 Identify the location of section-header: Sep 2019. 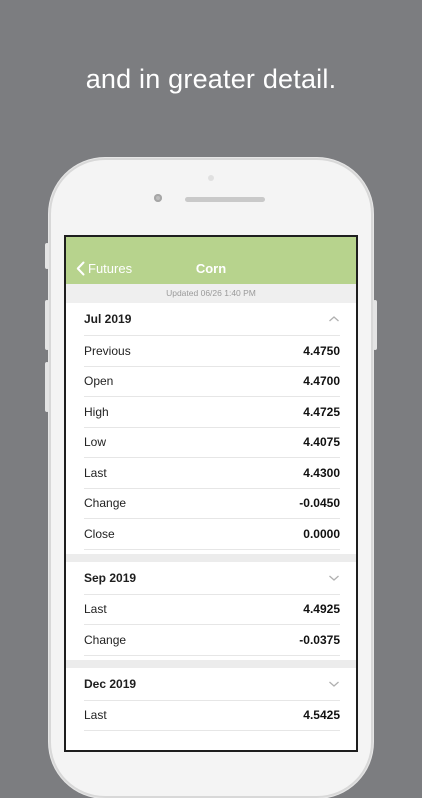
(211, 578).